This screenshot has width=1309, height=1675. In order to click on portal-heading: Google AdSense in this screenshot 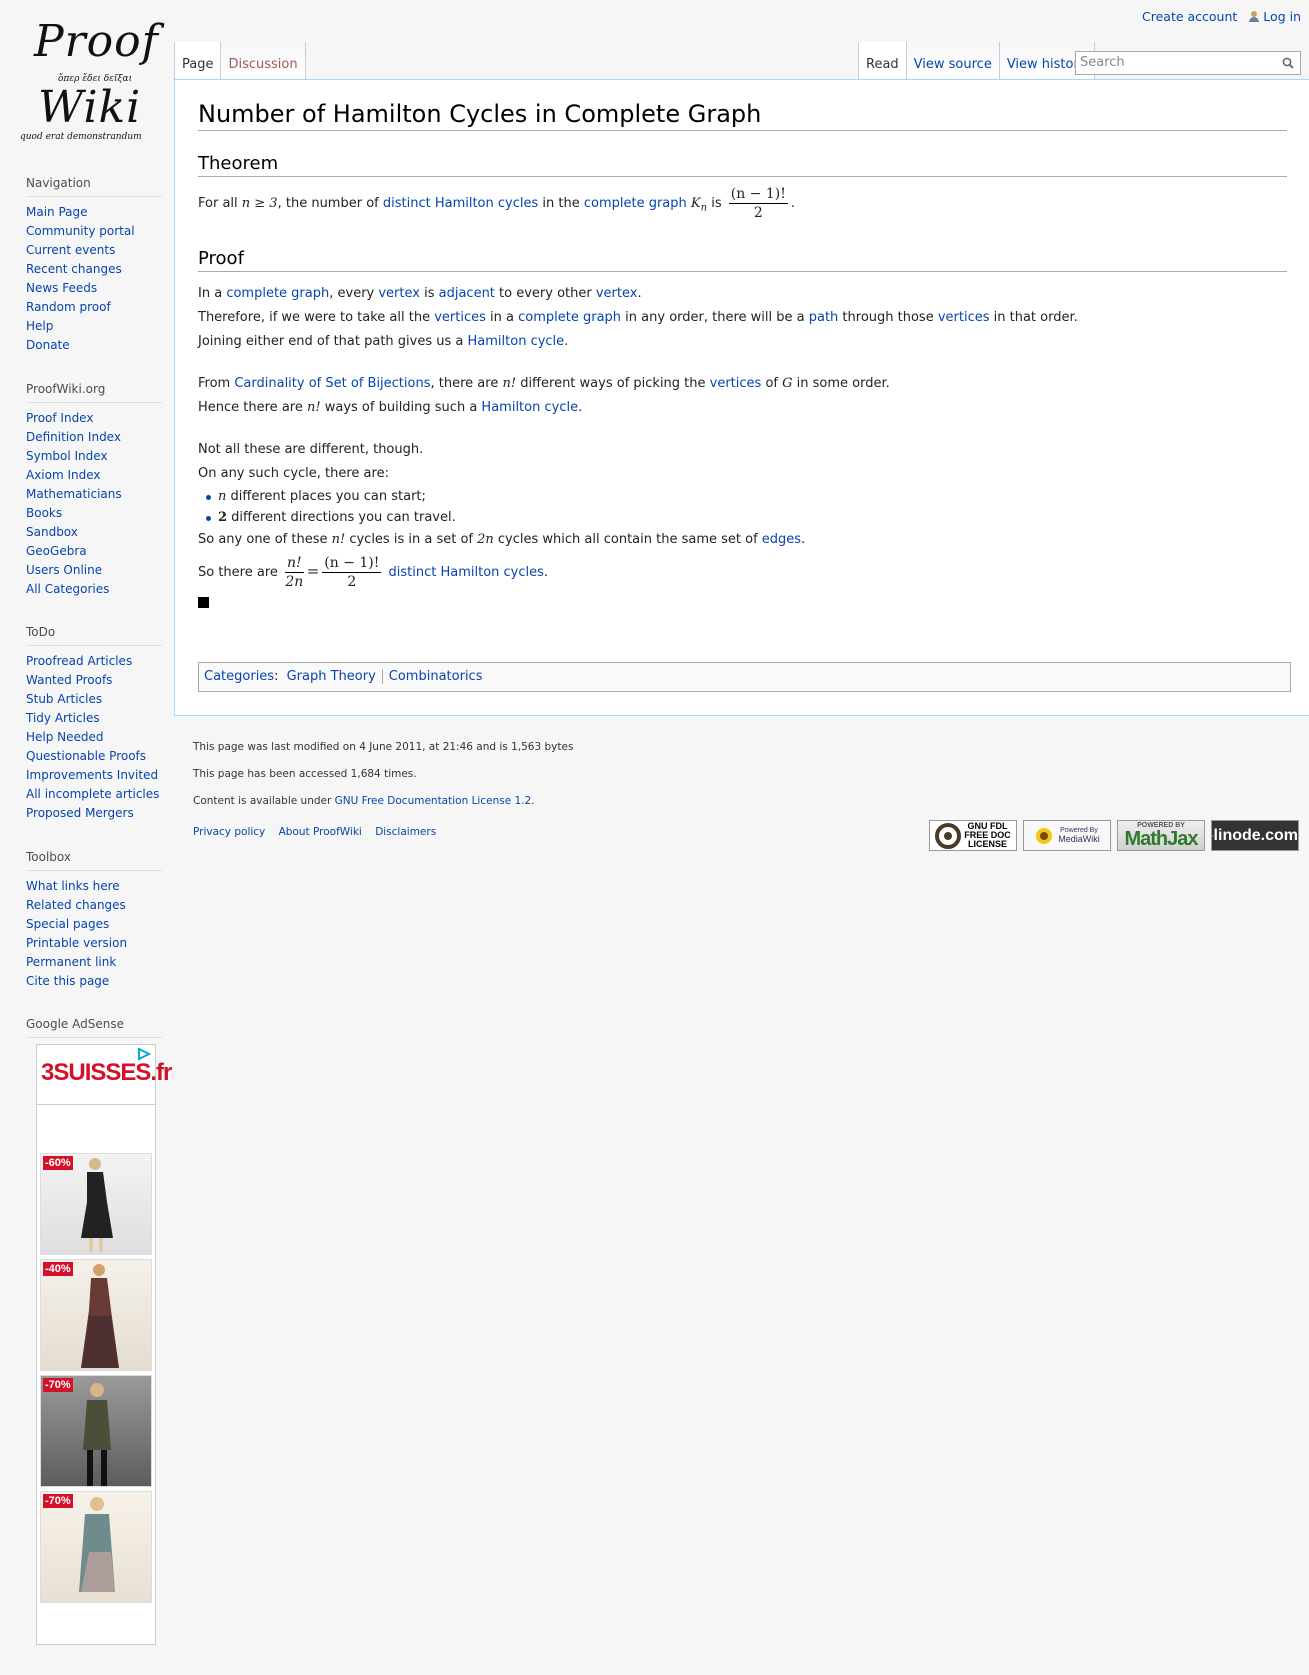, I will do `click(94, 1027)`.